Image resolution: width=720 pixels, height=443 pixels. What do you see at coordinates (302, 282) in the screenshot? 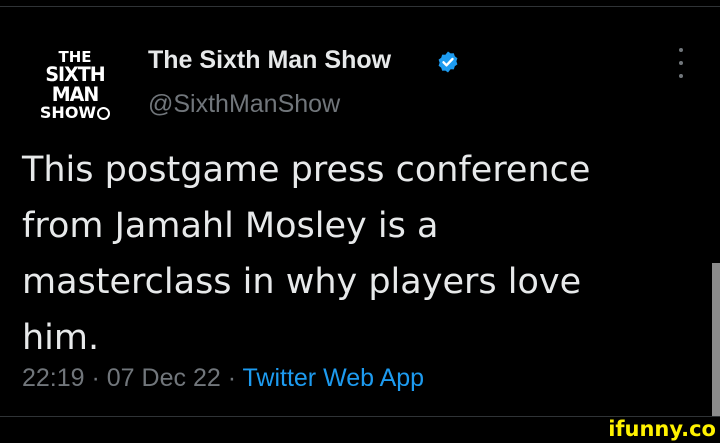
I see `tweet-text-line: masterclass in why players love` at bounding box center [302, 282].